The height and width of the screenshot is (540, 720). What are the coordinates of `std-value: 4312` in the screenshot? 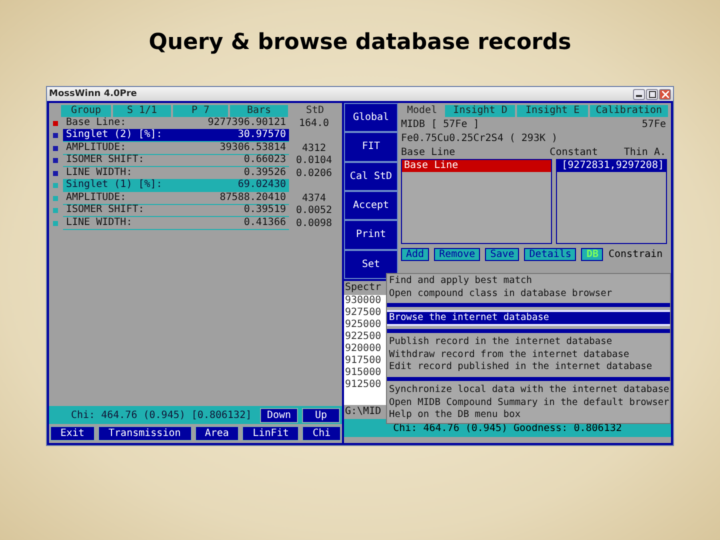 It's located at (314, 148).